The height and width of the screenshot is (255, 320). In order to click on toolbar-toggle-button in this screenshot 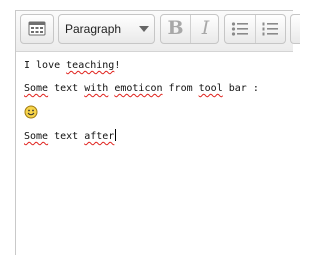, I will do `click(37, 29)`.